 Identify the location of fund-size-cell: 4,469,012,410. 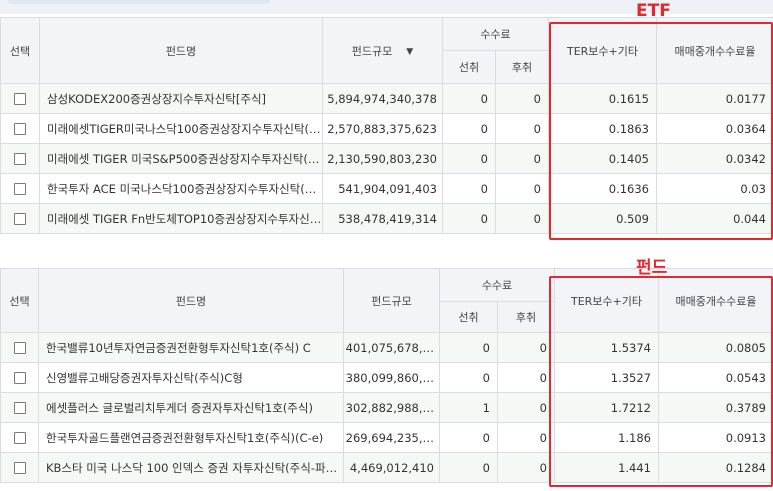
(391, 467).